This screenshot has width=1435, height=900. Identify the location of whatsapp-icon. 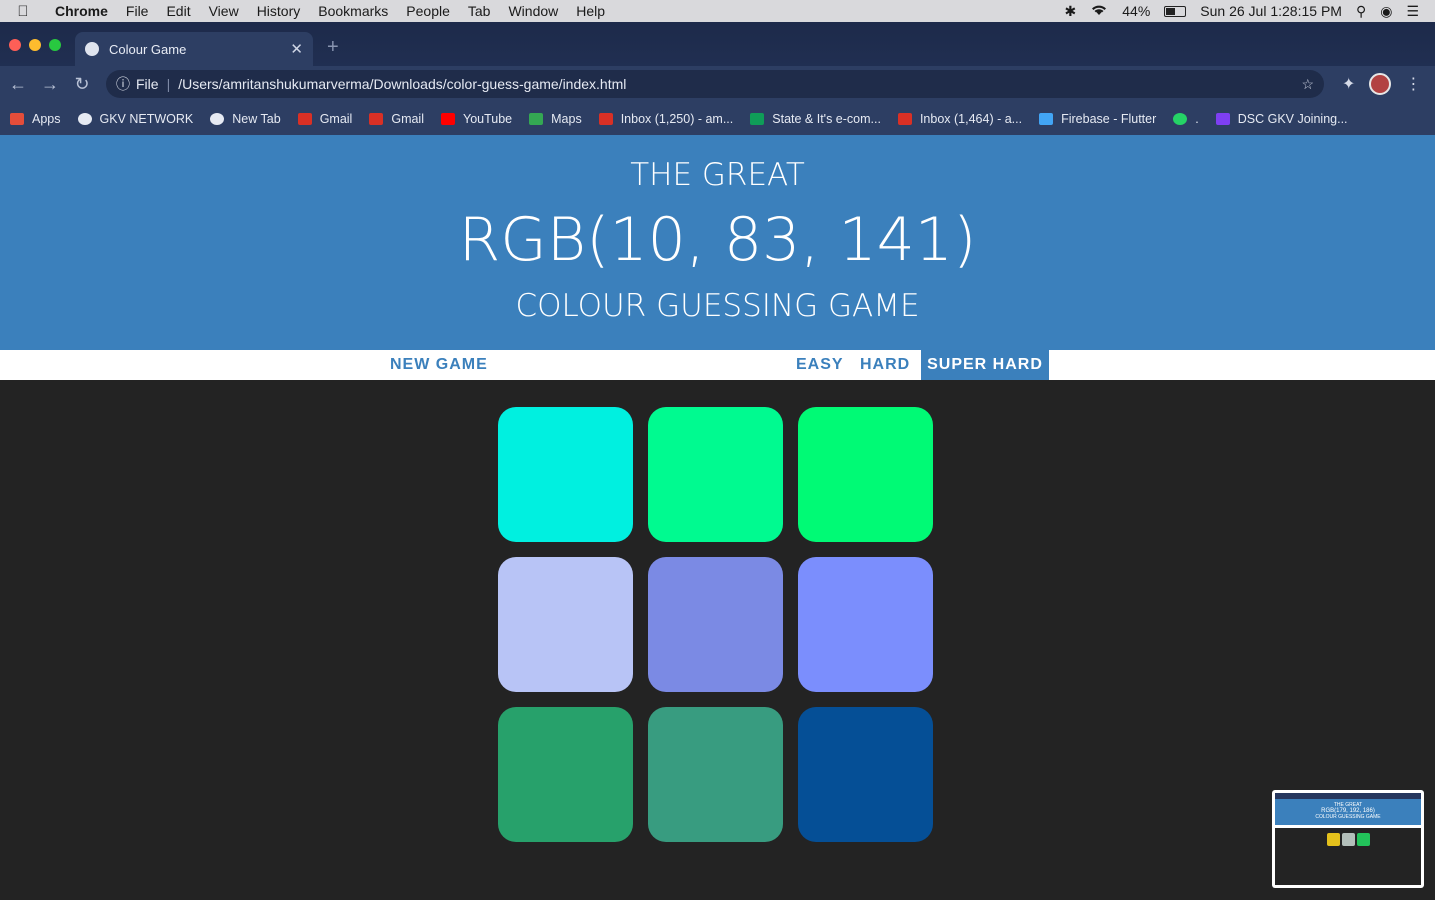
(1180, 118).